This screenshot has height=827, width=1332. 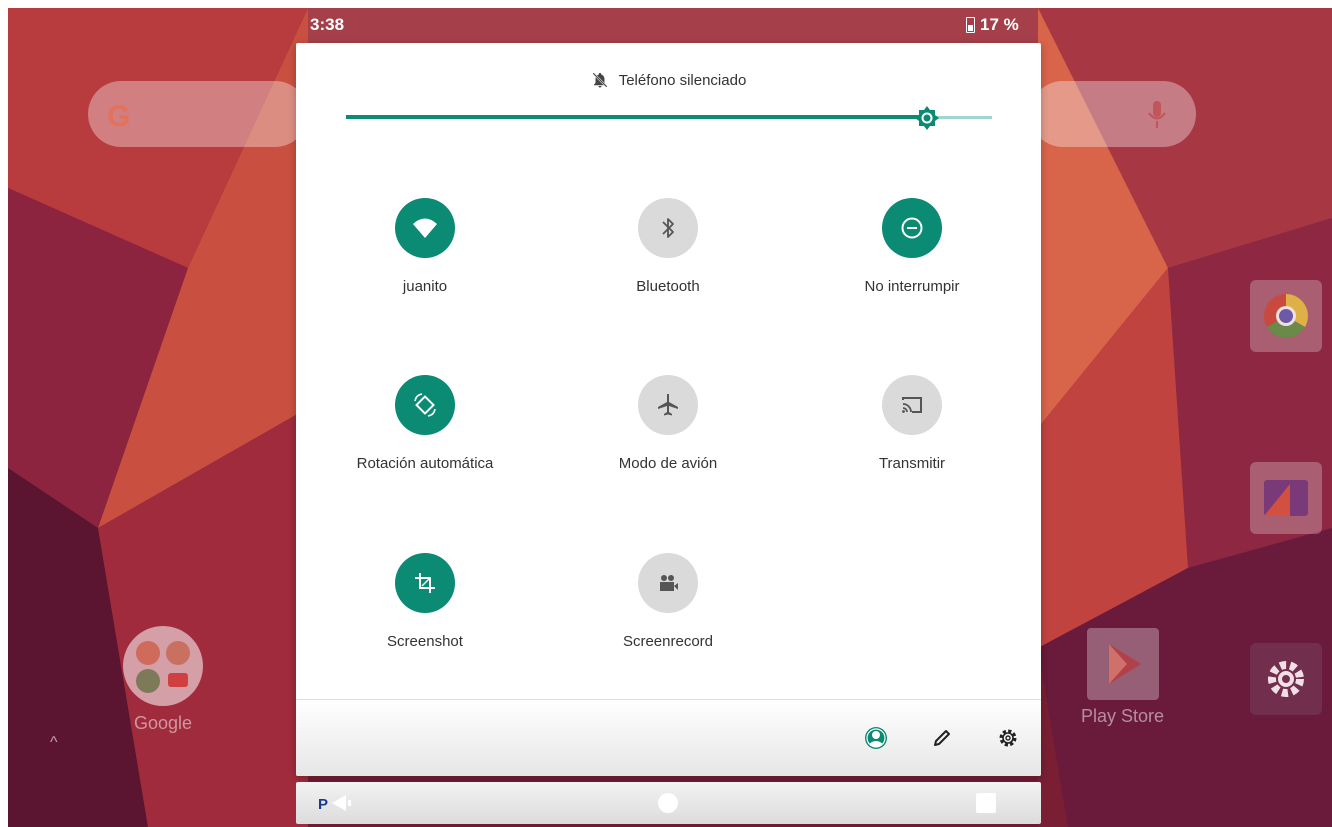 I want to click on tile-screenshot: Screenshot, so click(x=425, y=601).